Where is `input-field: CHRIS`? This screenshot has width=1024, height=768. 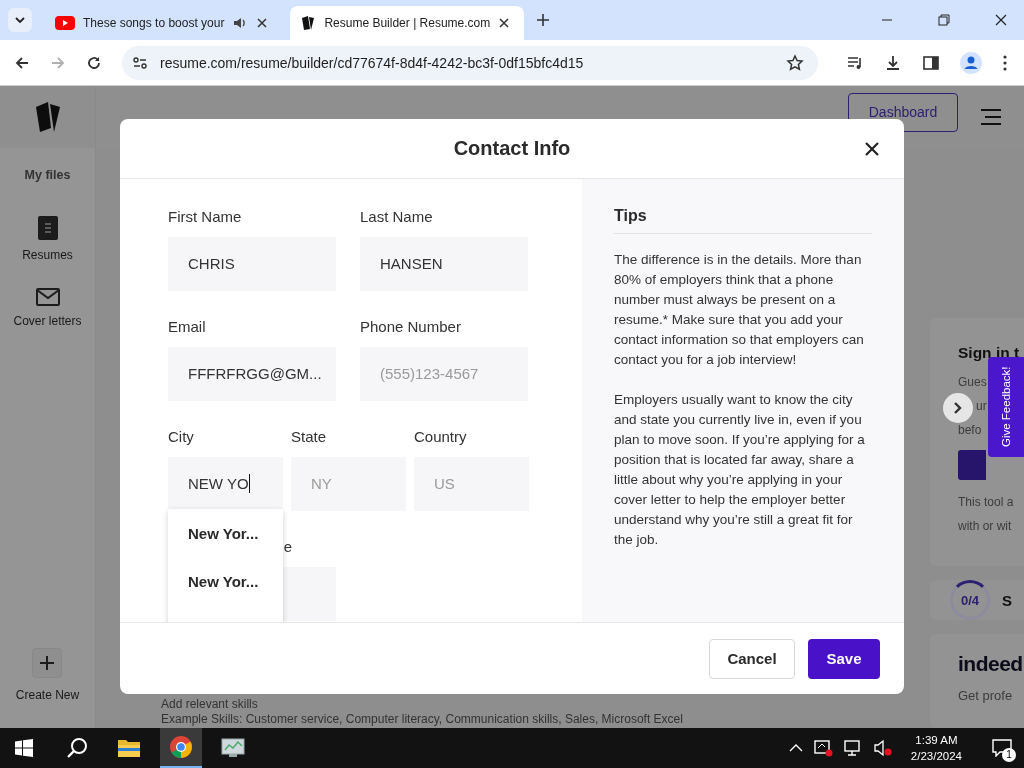 input-field: CHRIS is located at coordinates (252, 264).